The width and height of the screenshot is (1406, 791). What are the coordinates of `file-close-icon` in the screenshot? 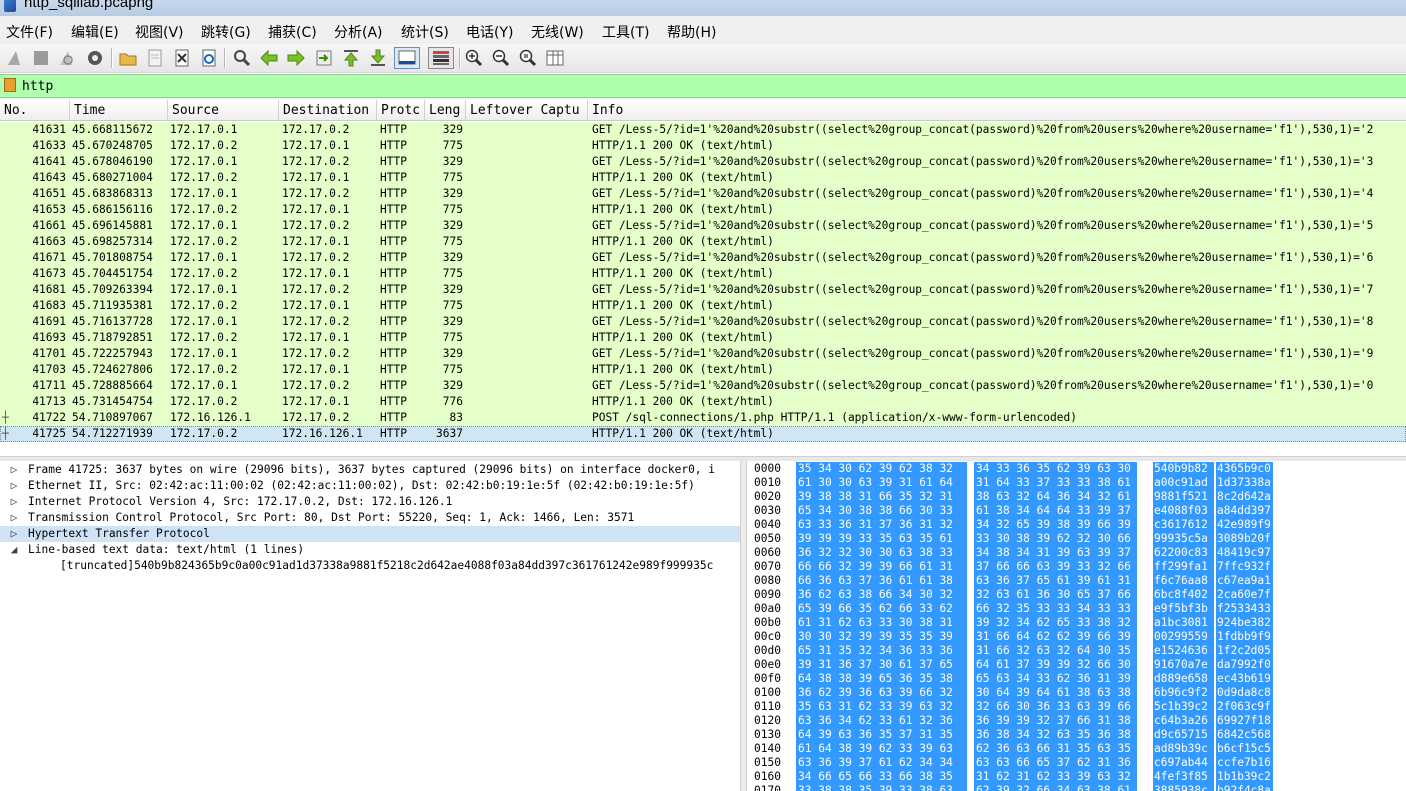 It's located at (182, 58).